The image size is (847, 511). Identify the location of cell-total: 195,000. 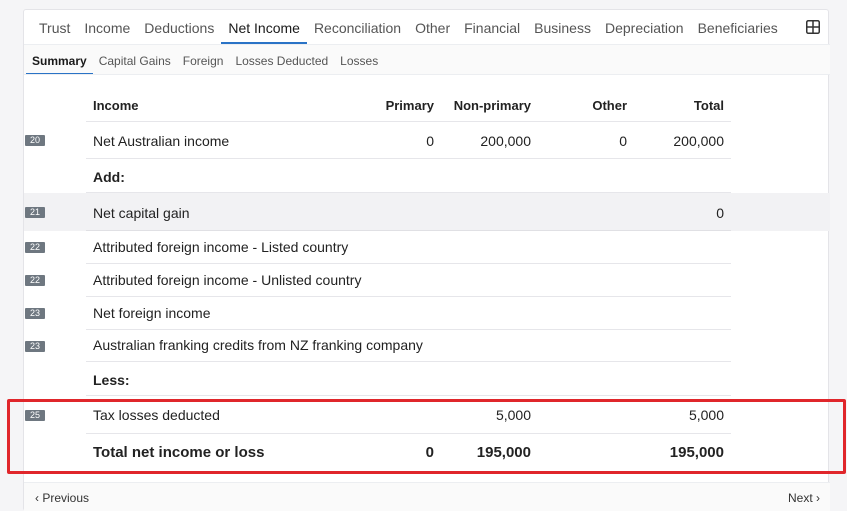
(696, 452).